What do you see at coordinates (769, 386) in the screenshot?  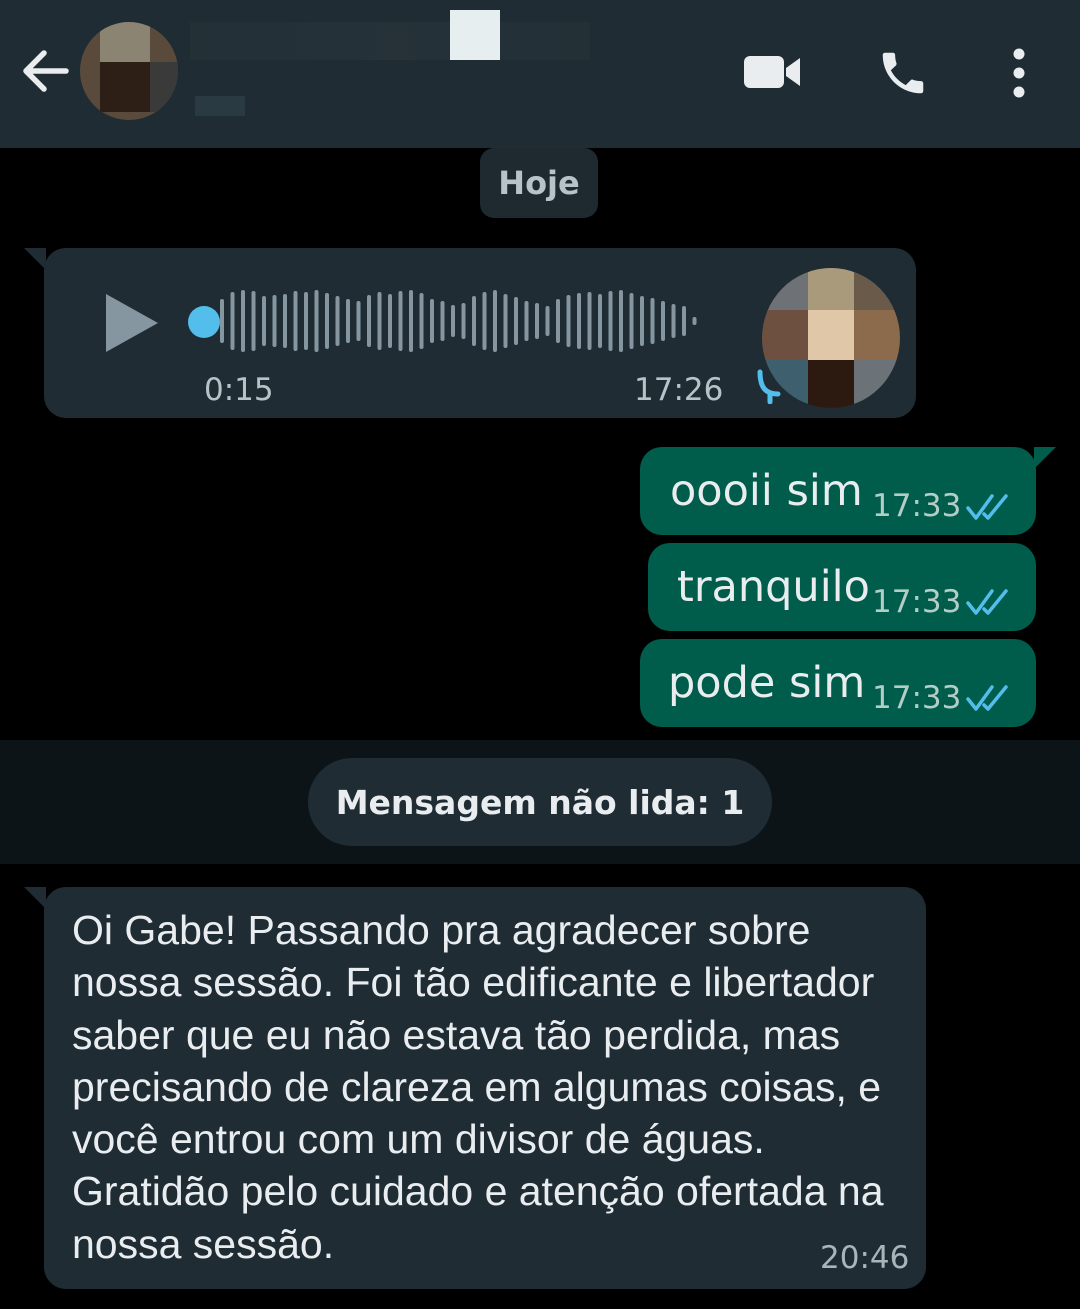 I see `mic-icon` at bounding box center [769, 386].